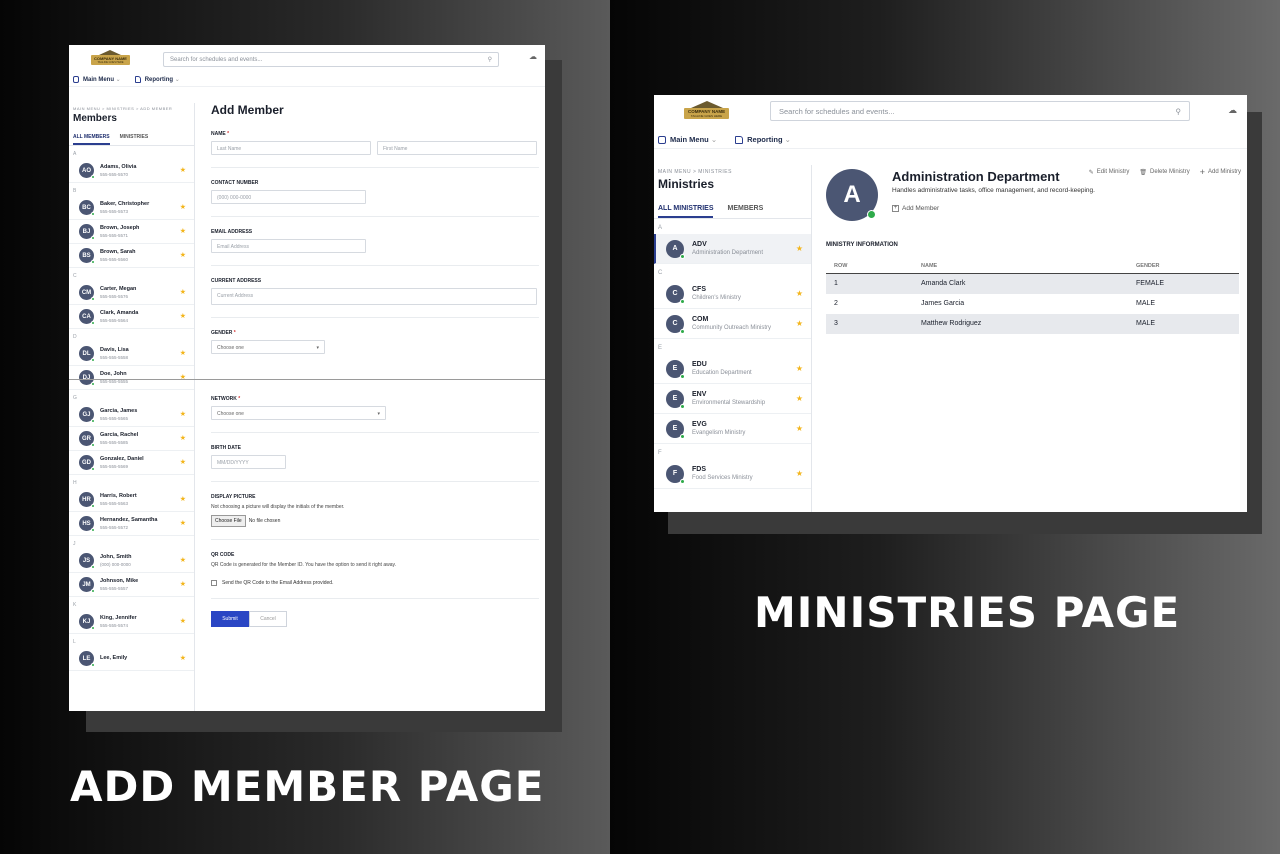  Describe the element at coordinates (745, 210) in the screenshot. I see `tab-members: MEMBERS` at that location.